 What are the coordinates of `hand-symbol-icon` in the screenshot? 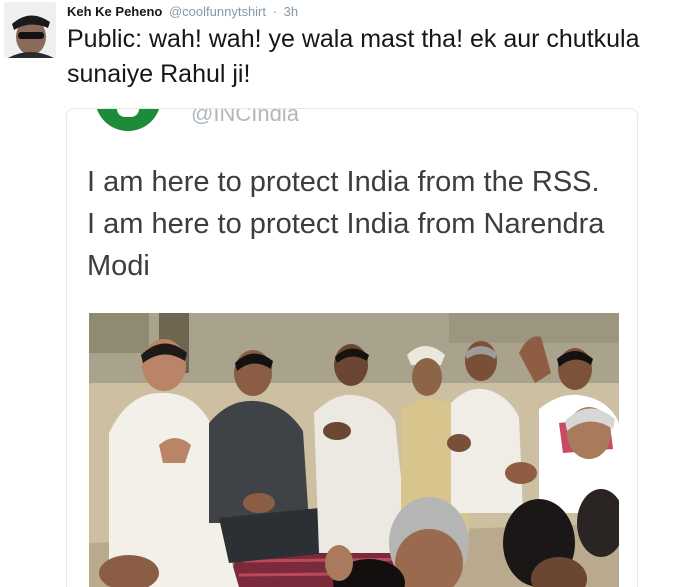 It's located at (128, 113).